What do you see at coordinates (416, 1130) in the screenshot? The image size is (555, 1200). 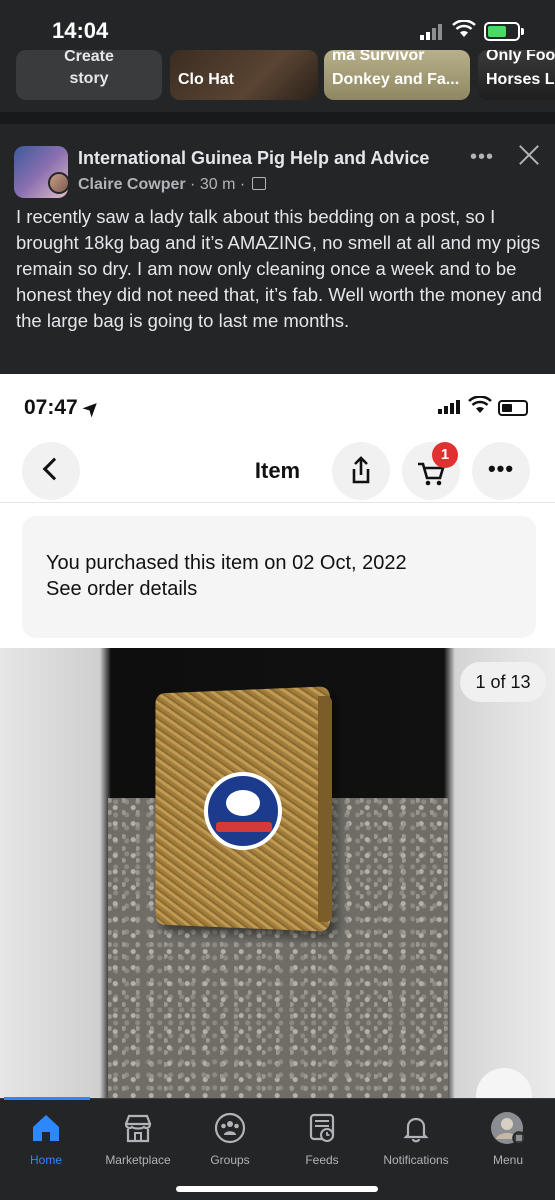 I see `bell-icon` at bounding box center [416, 1130].